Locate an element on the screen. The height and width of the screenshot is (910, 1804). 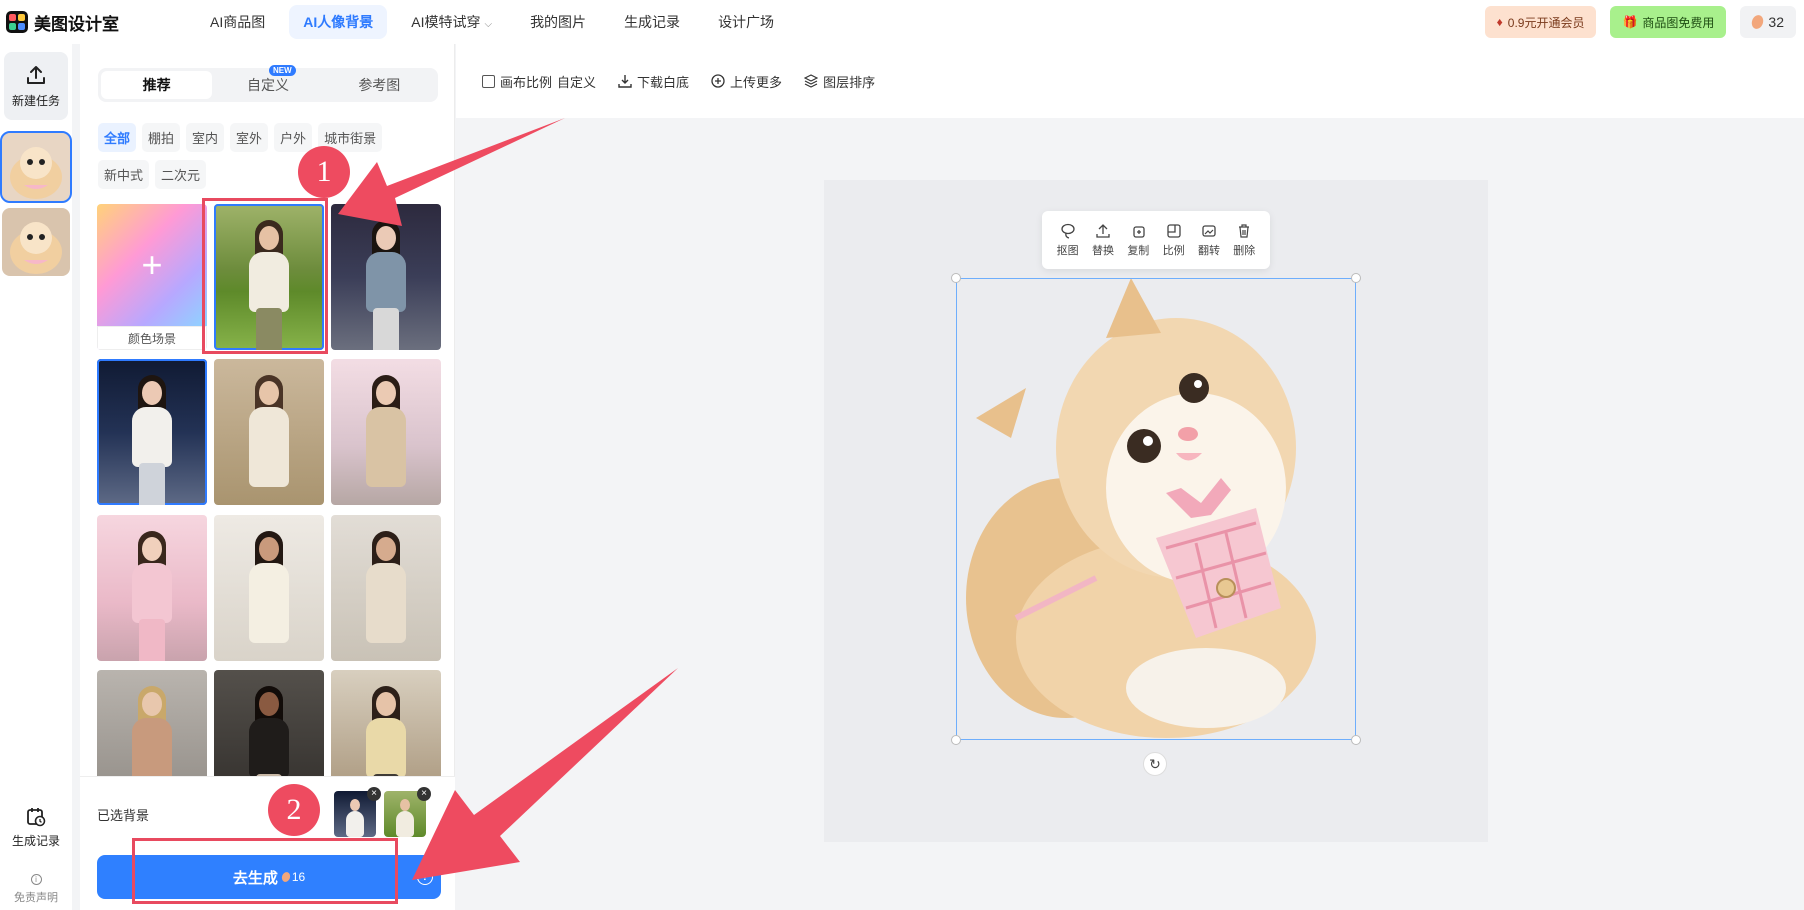
history-label: 生成记录 is located at coordinates (35, 841).